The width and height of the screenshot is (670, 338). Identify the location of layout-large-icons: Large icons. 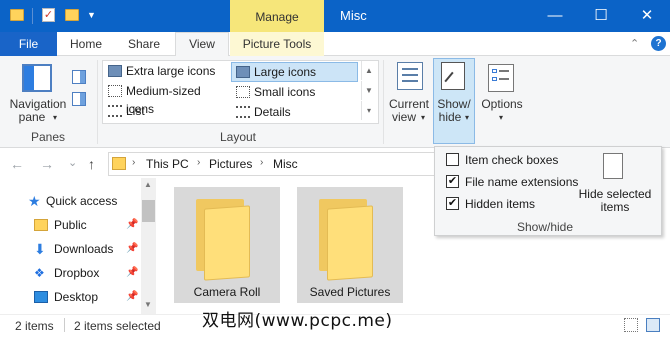
(295, 72).